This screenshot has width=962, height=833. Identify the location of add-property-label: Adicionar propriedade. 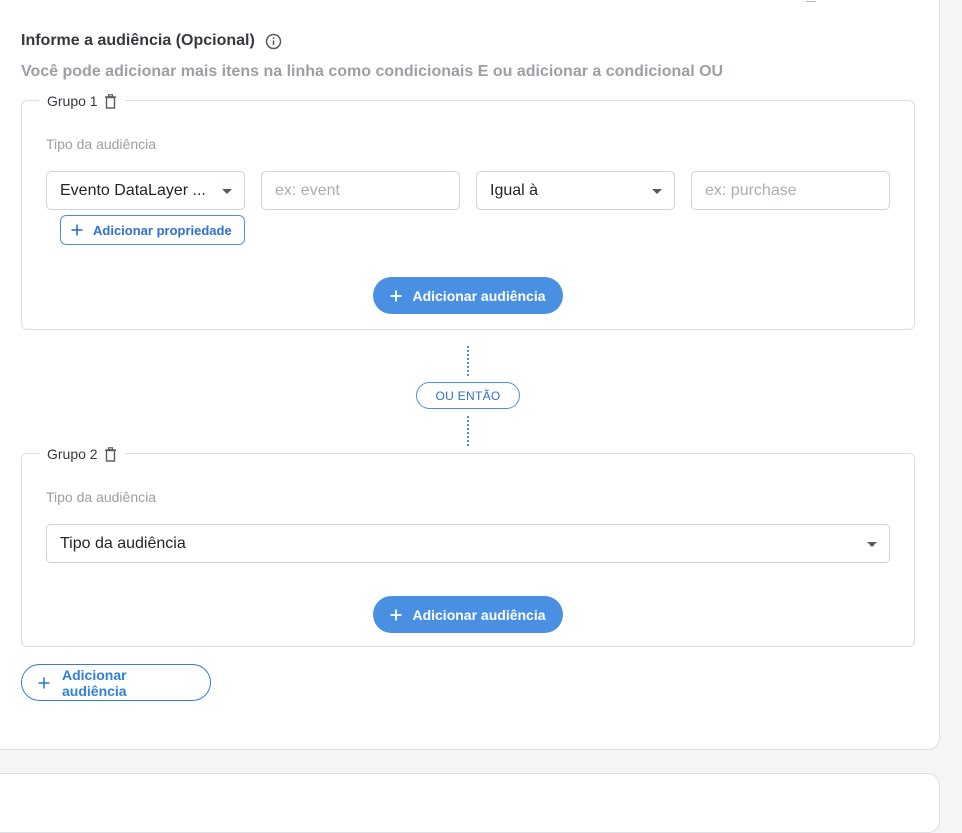
(162, 230).